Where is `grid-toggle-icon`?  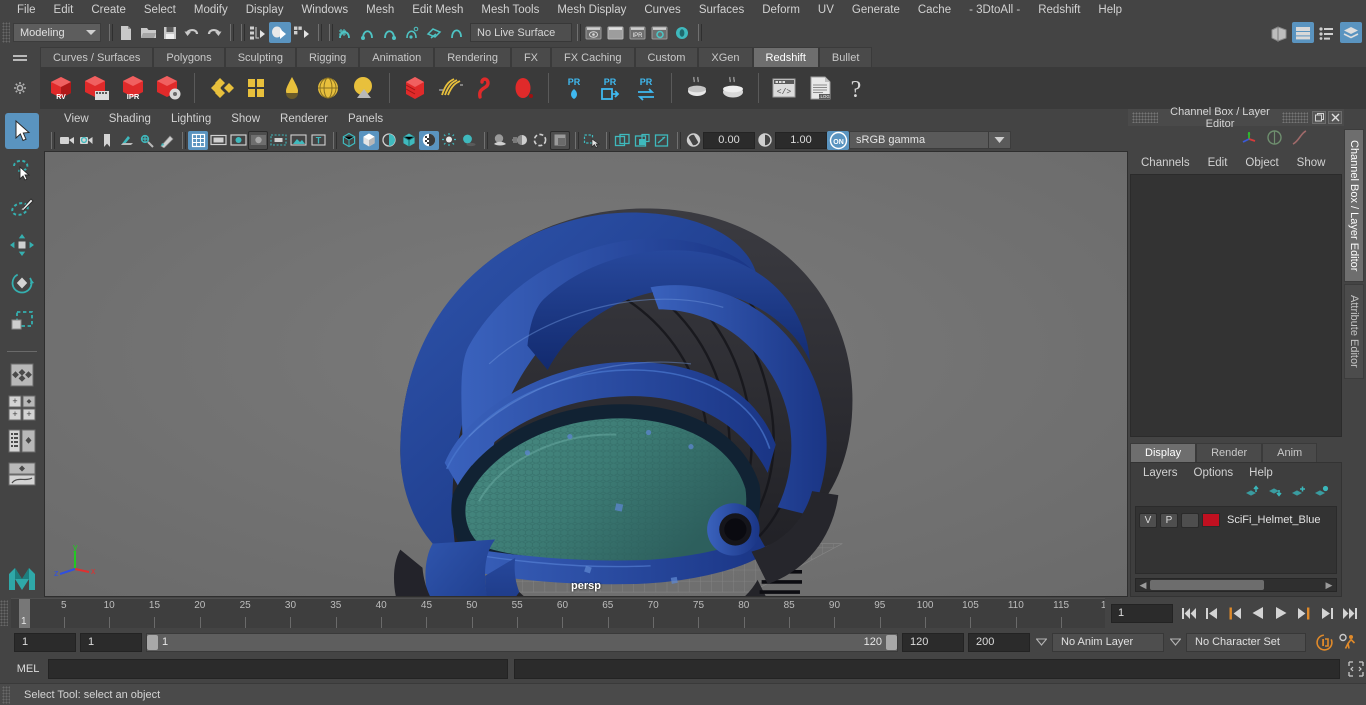 grid-toggle-icon is located at coordinates (198, 140).